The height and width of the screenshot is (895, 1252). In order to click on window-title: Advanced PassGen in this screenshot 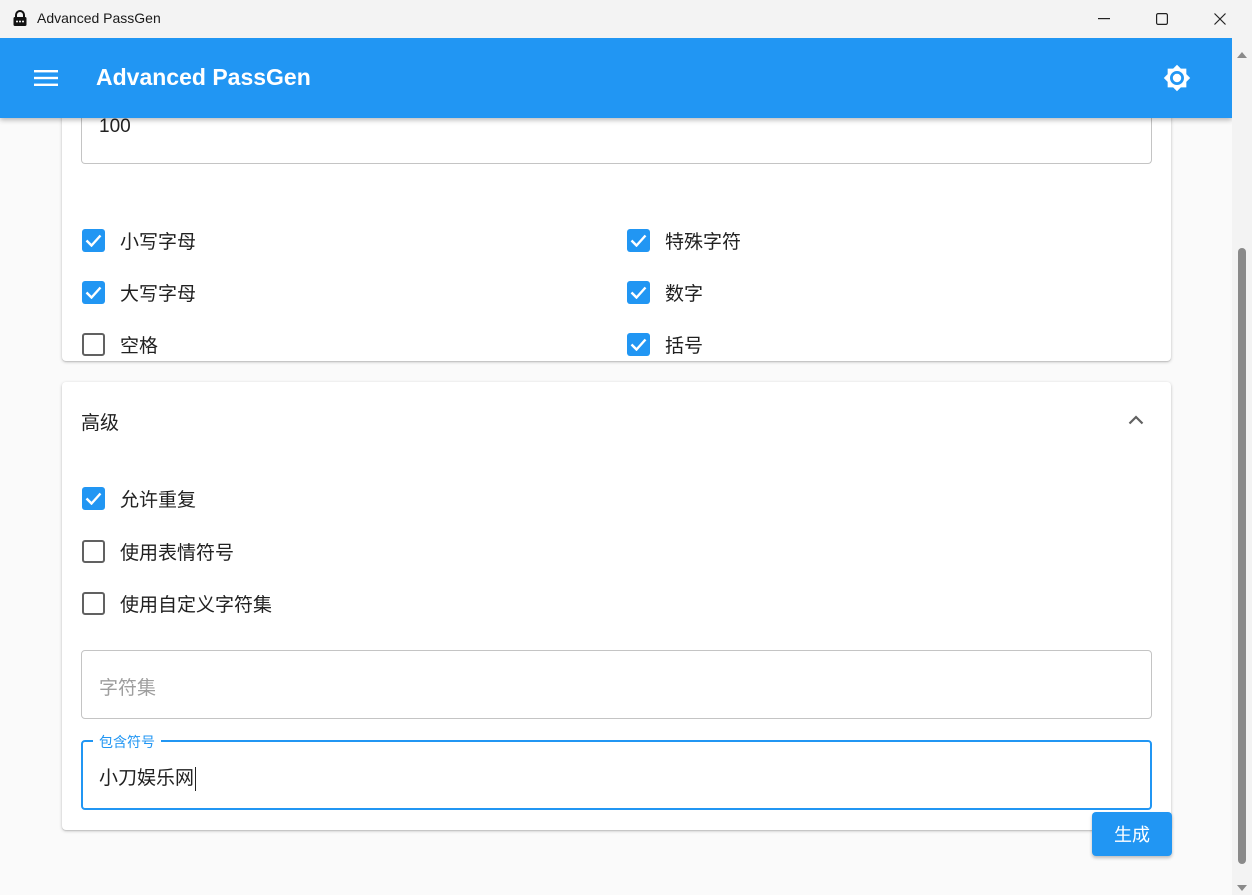, I will do `click(99, 18)`.